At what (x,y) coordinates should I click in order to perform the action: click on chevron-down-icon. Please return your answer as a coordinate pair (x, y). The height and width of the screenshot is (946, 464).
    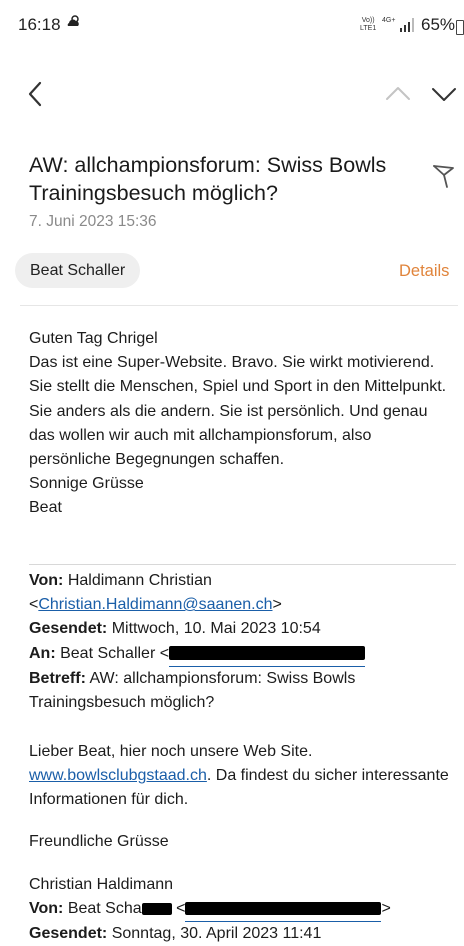
    Looking at the image, I should click on (444, 94).